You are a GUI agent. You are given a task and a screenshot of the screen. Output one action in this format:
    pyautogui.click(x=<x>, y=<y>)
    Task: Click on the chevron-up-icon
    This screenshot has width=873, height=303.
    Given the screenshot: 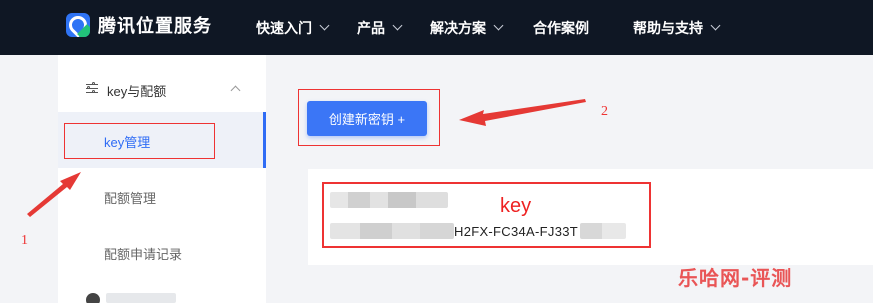 What is the action you would take?
    pyautogui.click(x=235, y=90)
    